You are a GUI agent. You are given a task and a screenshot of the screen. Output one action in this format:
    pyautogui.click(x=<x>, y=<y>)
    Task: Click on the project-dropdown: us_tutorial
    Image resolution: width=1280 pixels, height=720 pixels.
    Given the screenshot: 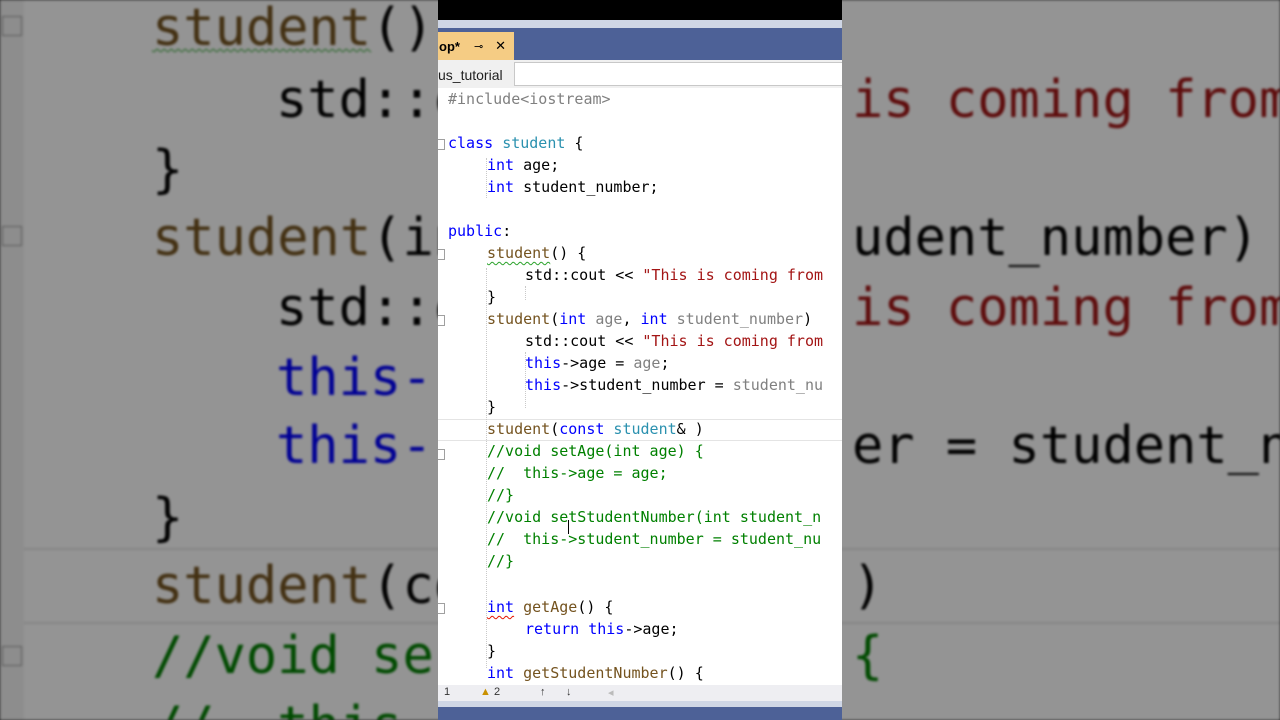 What is the action you would take?
    pyautogui.click(x=470, y=75)
    